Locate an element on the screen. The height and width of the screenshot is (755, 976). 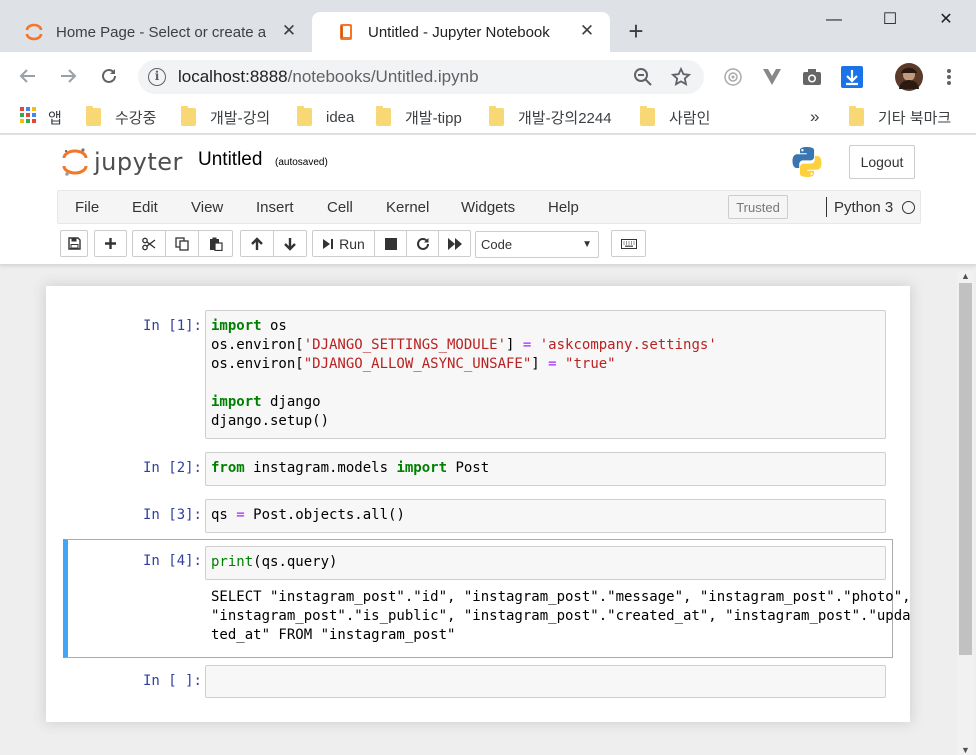
bookmark-label: idea is located at coordinates (340, 117).